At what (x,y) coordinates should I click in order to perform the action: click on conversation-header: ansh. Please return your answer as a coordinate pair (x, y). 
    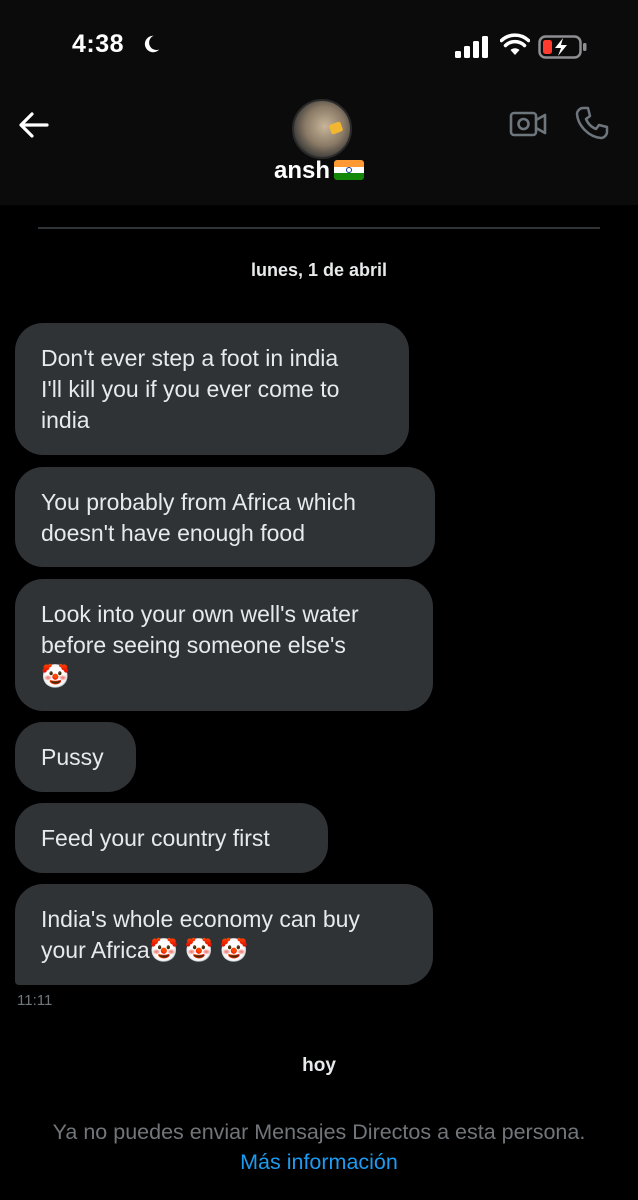
    Looking at the image, I should click on (319, 150).